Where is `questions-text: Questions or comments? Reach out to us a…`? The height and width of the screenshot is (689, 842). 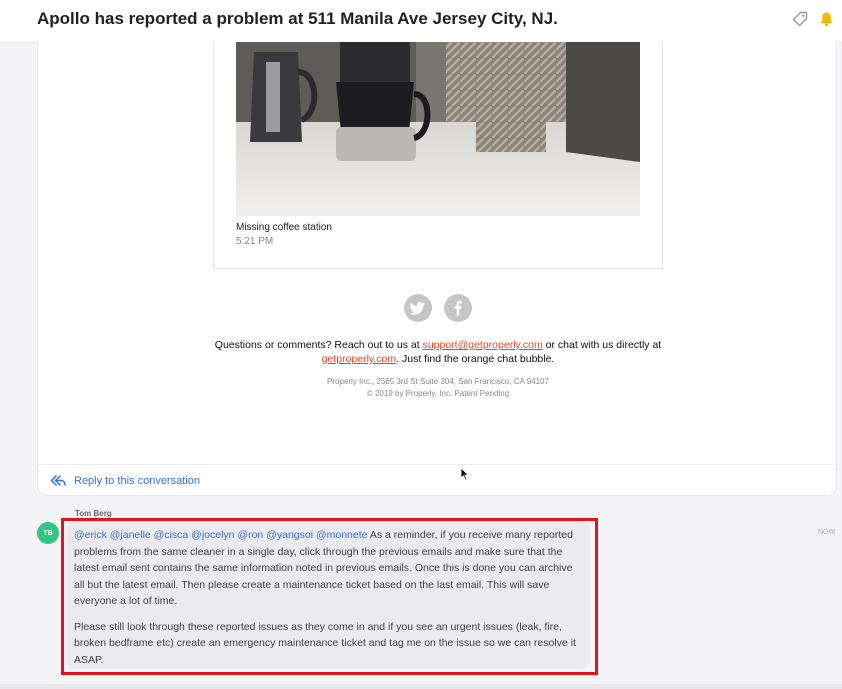
questions-text: Questions or comments? Reach out to us a… is located at coordinates (438, 352).